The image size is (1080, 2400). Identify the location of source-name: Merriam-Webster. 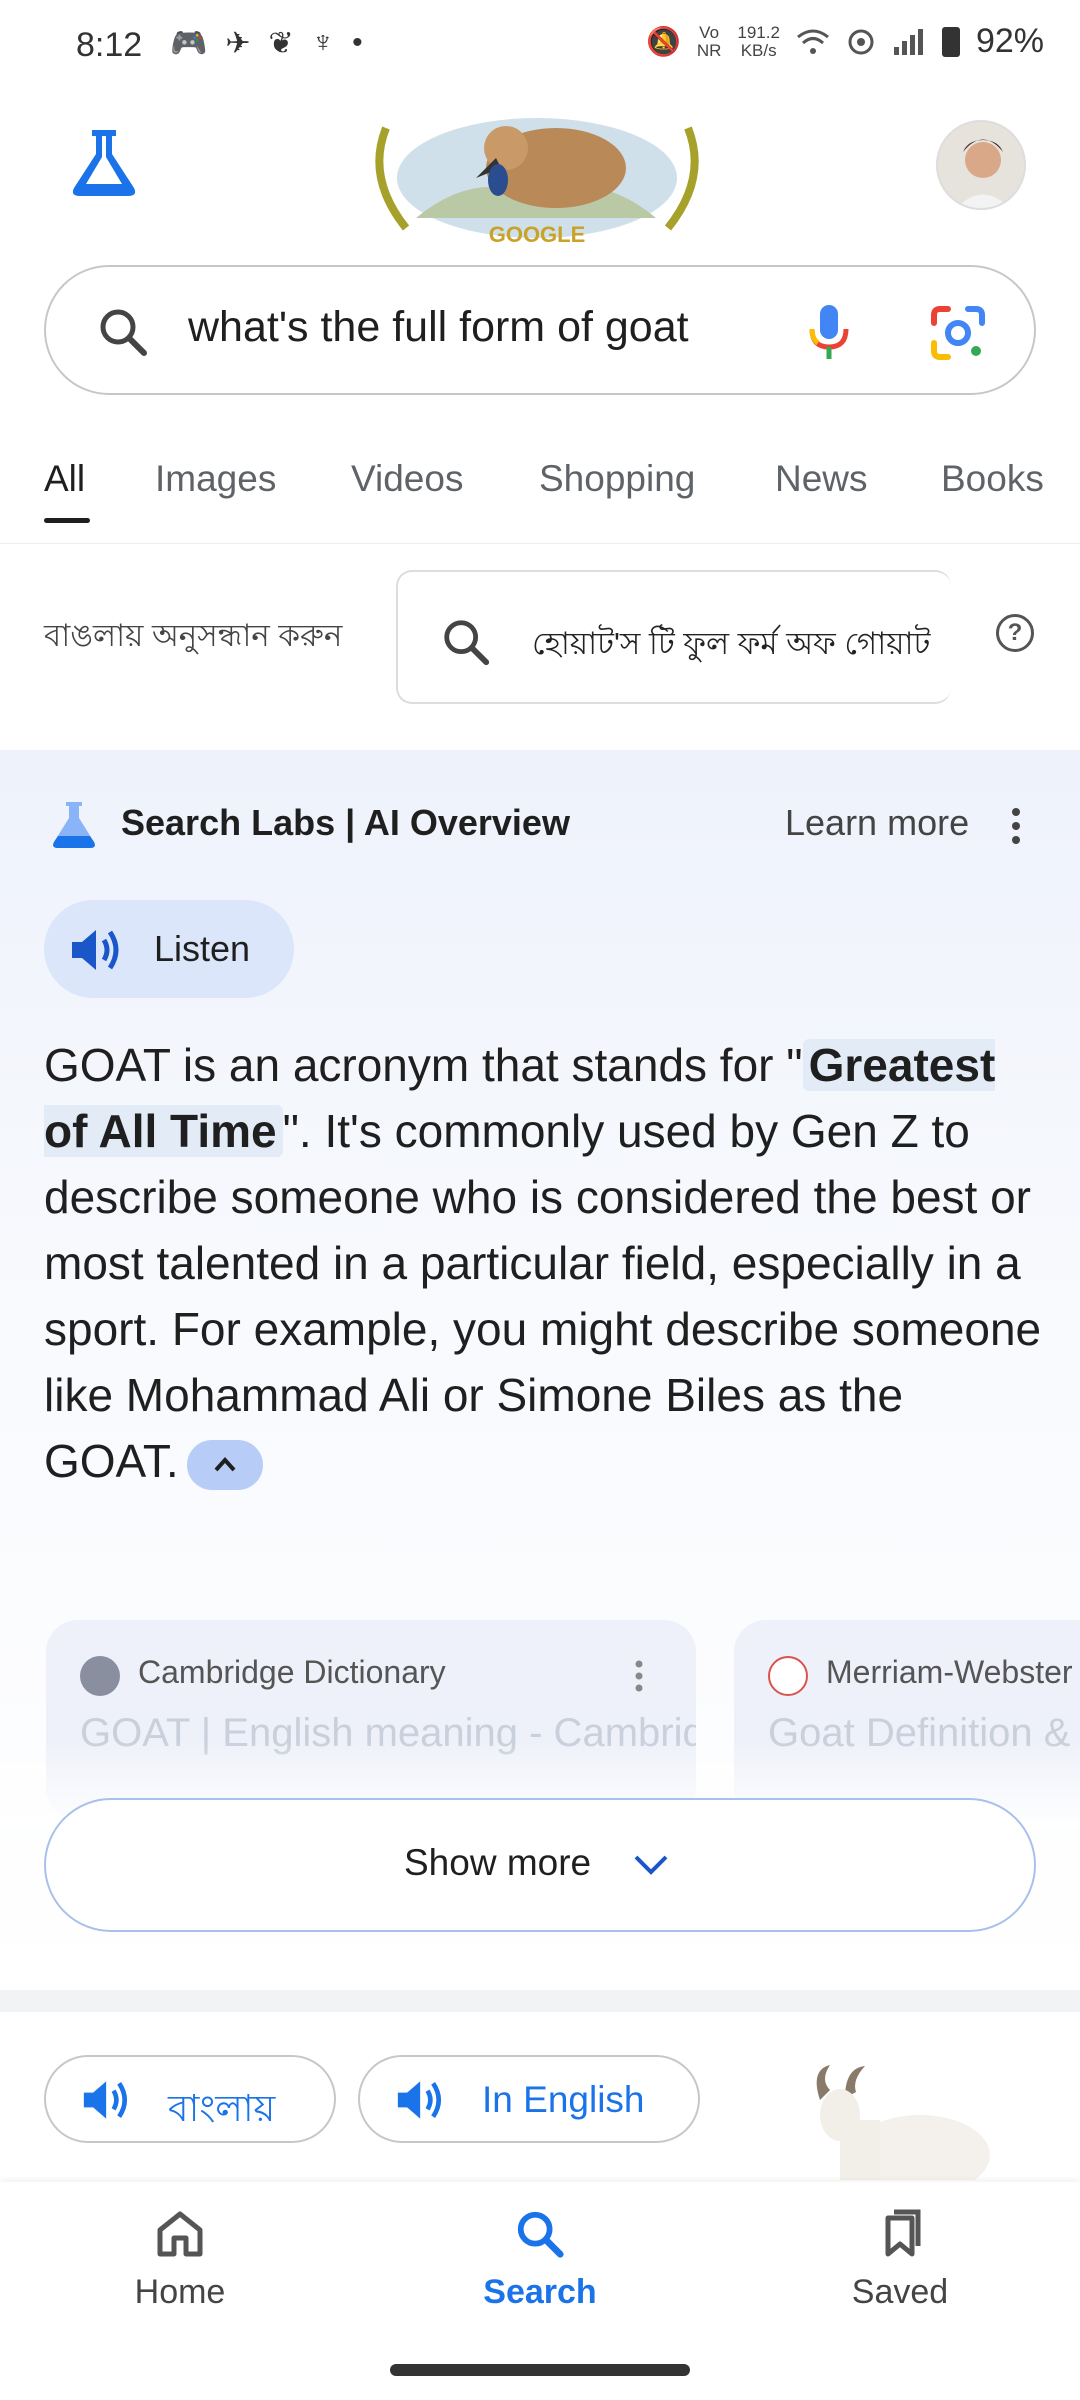
(949, 1672).